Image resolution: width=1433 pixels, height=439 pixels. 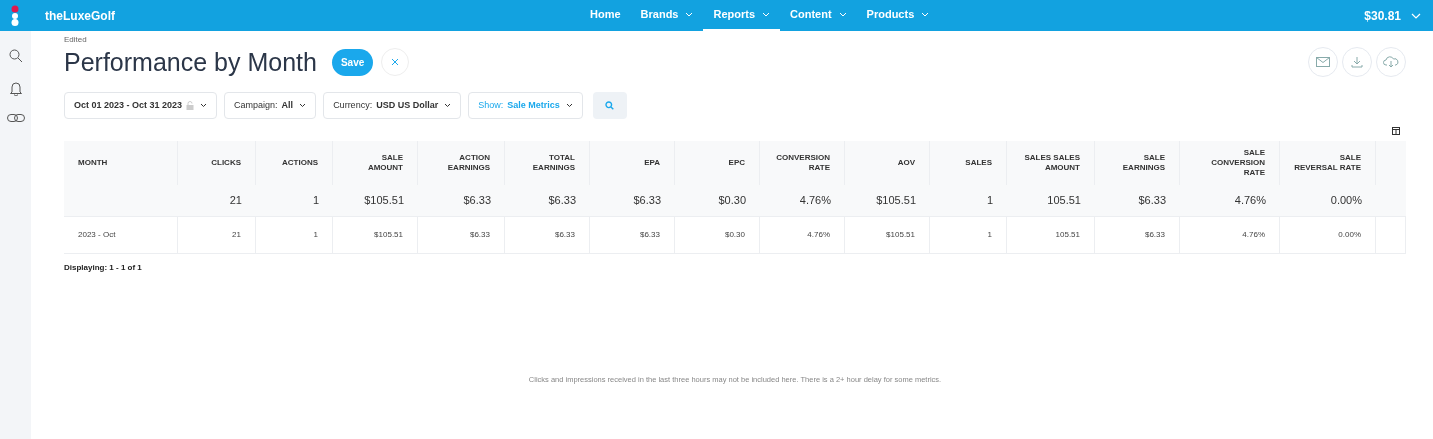 I want to click on total-cell-text: 105.51, so click(x=1064, y=201).